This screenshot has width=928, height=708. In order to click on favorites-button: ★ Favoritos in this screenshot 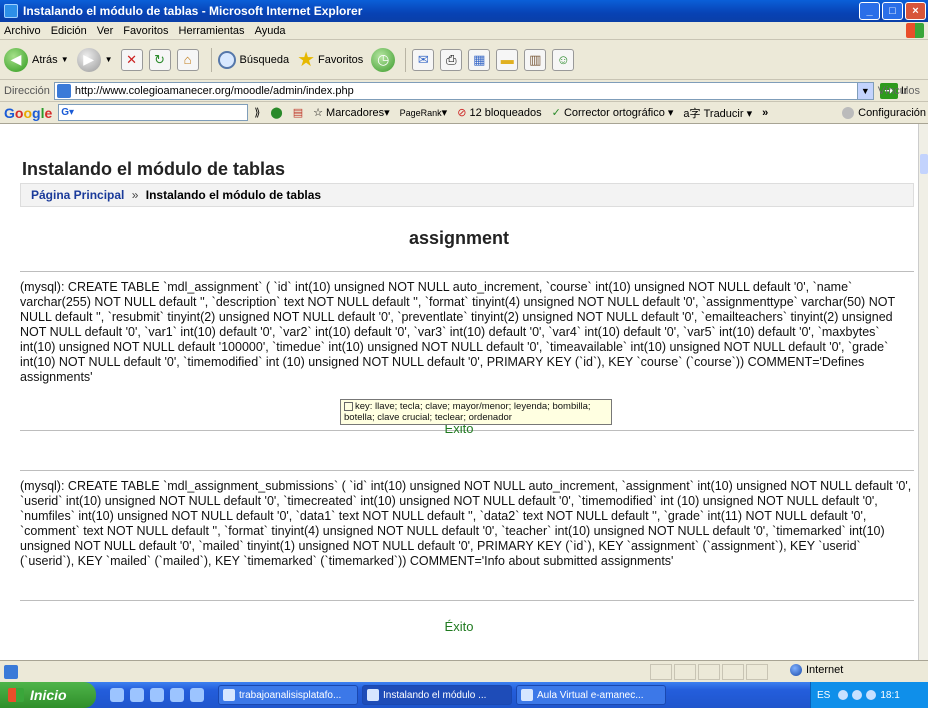, I will do `click(330, 59)`.